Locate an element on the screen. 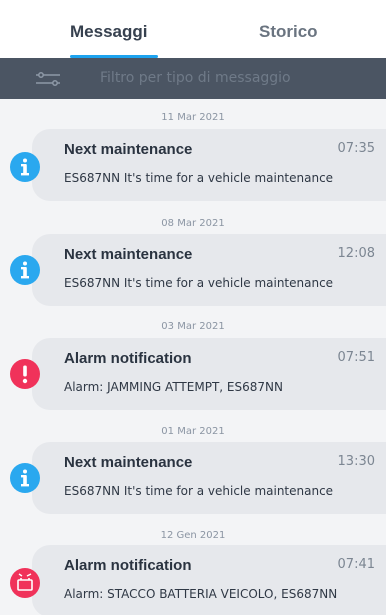 This screenshot has height=615, width=386. date-separator: 08 Mar 2021 is located at coordinates (193, 223).